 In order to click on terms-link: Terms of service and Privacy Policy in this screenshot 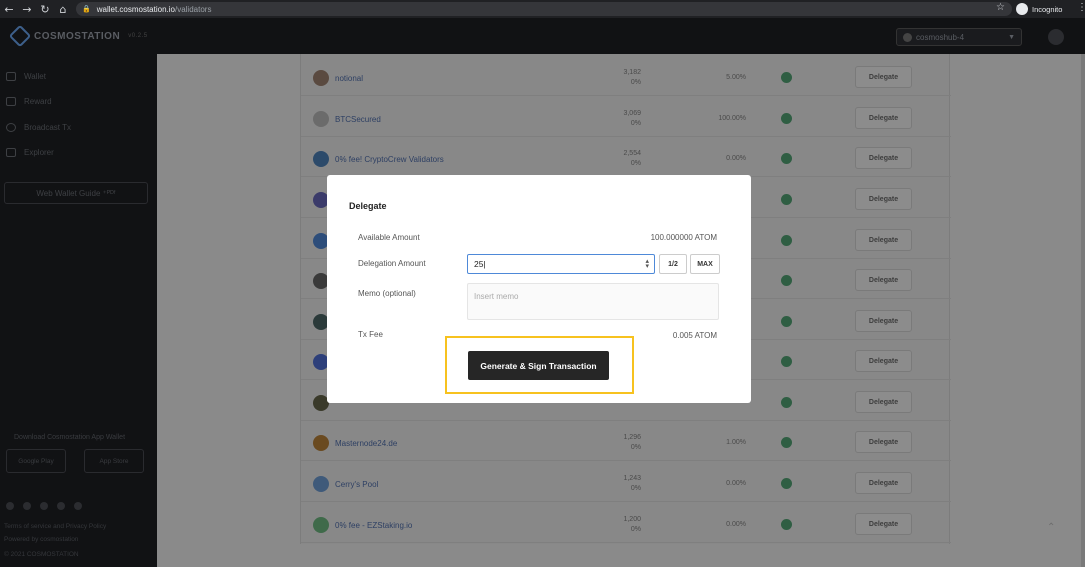, I will do `click(55, 526)`.